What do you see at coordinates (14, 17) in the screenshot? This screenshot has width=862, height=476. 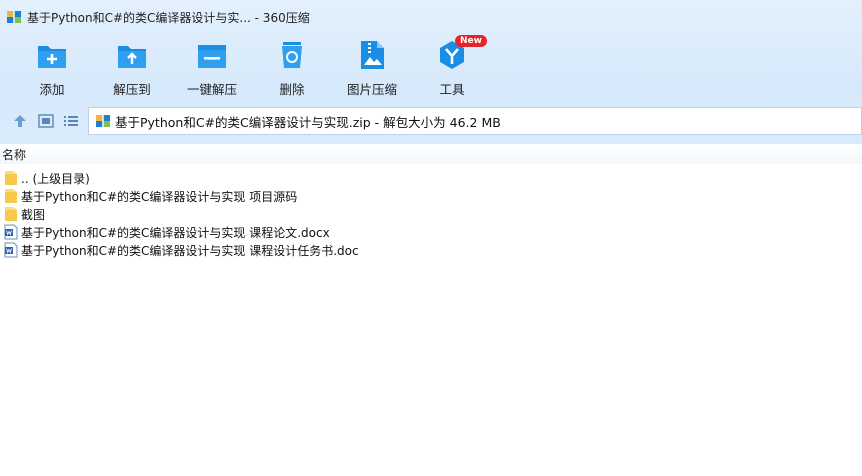 I see `archive-app-icon` at bounding box center [14, 17].